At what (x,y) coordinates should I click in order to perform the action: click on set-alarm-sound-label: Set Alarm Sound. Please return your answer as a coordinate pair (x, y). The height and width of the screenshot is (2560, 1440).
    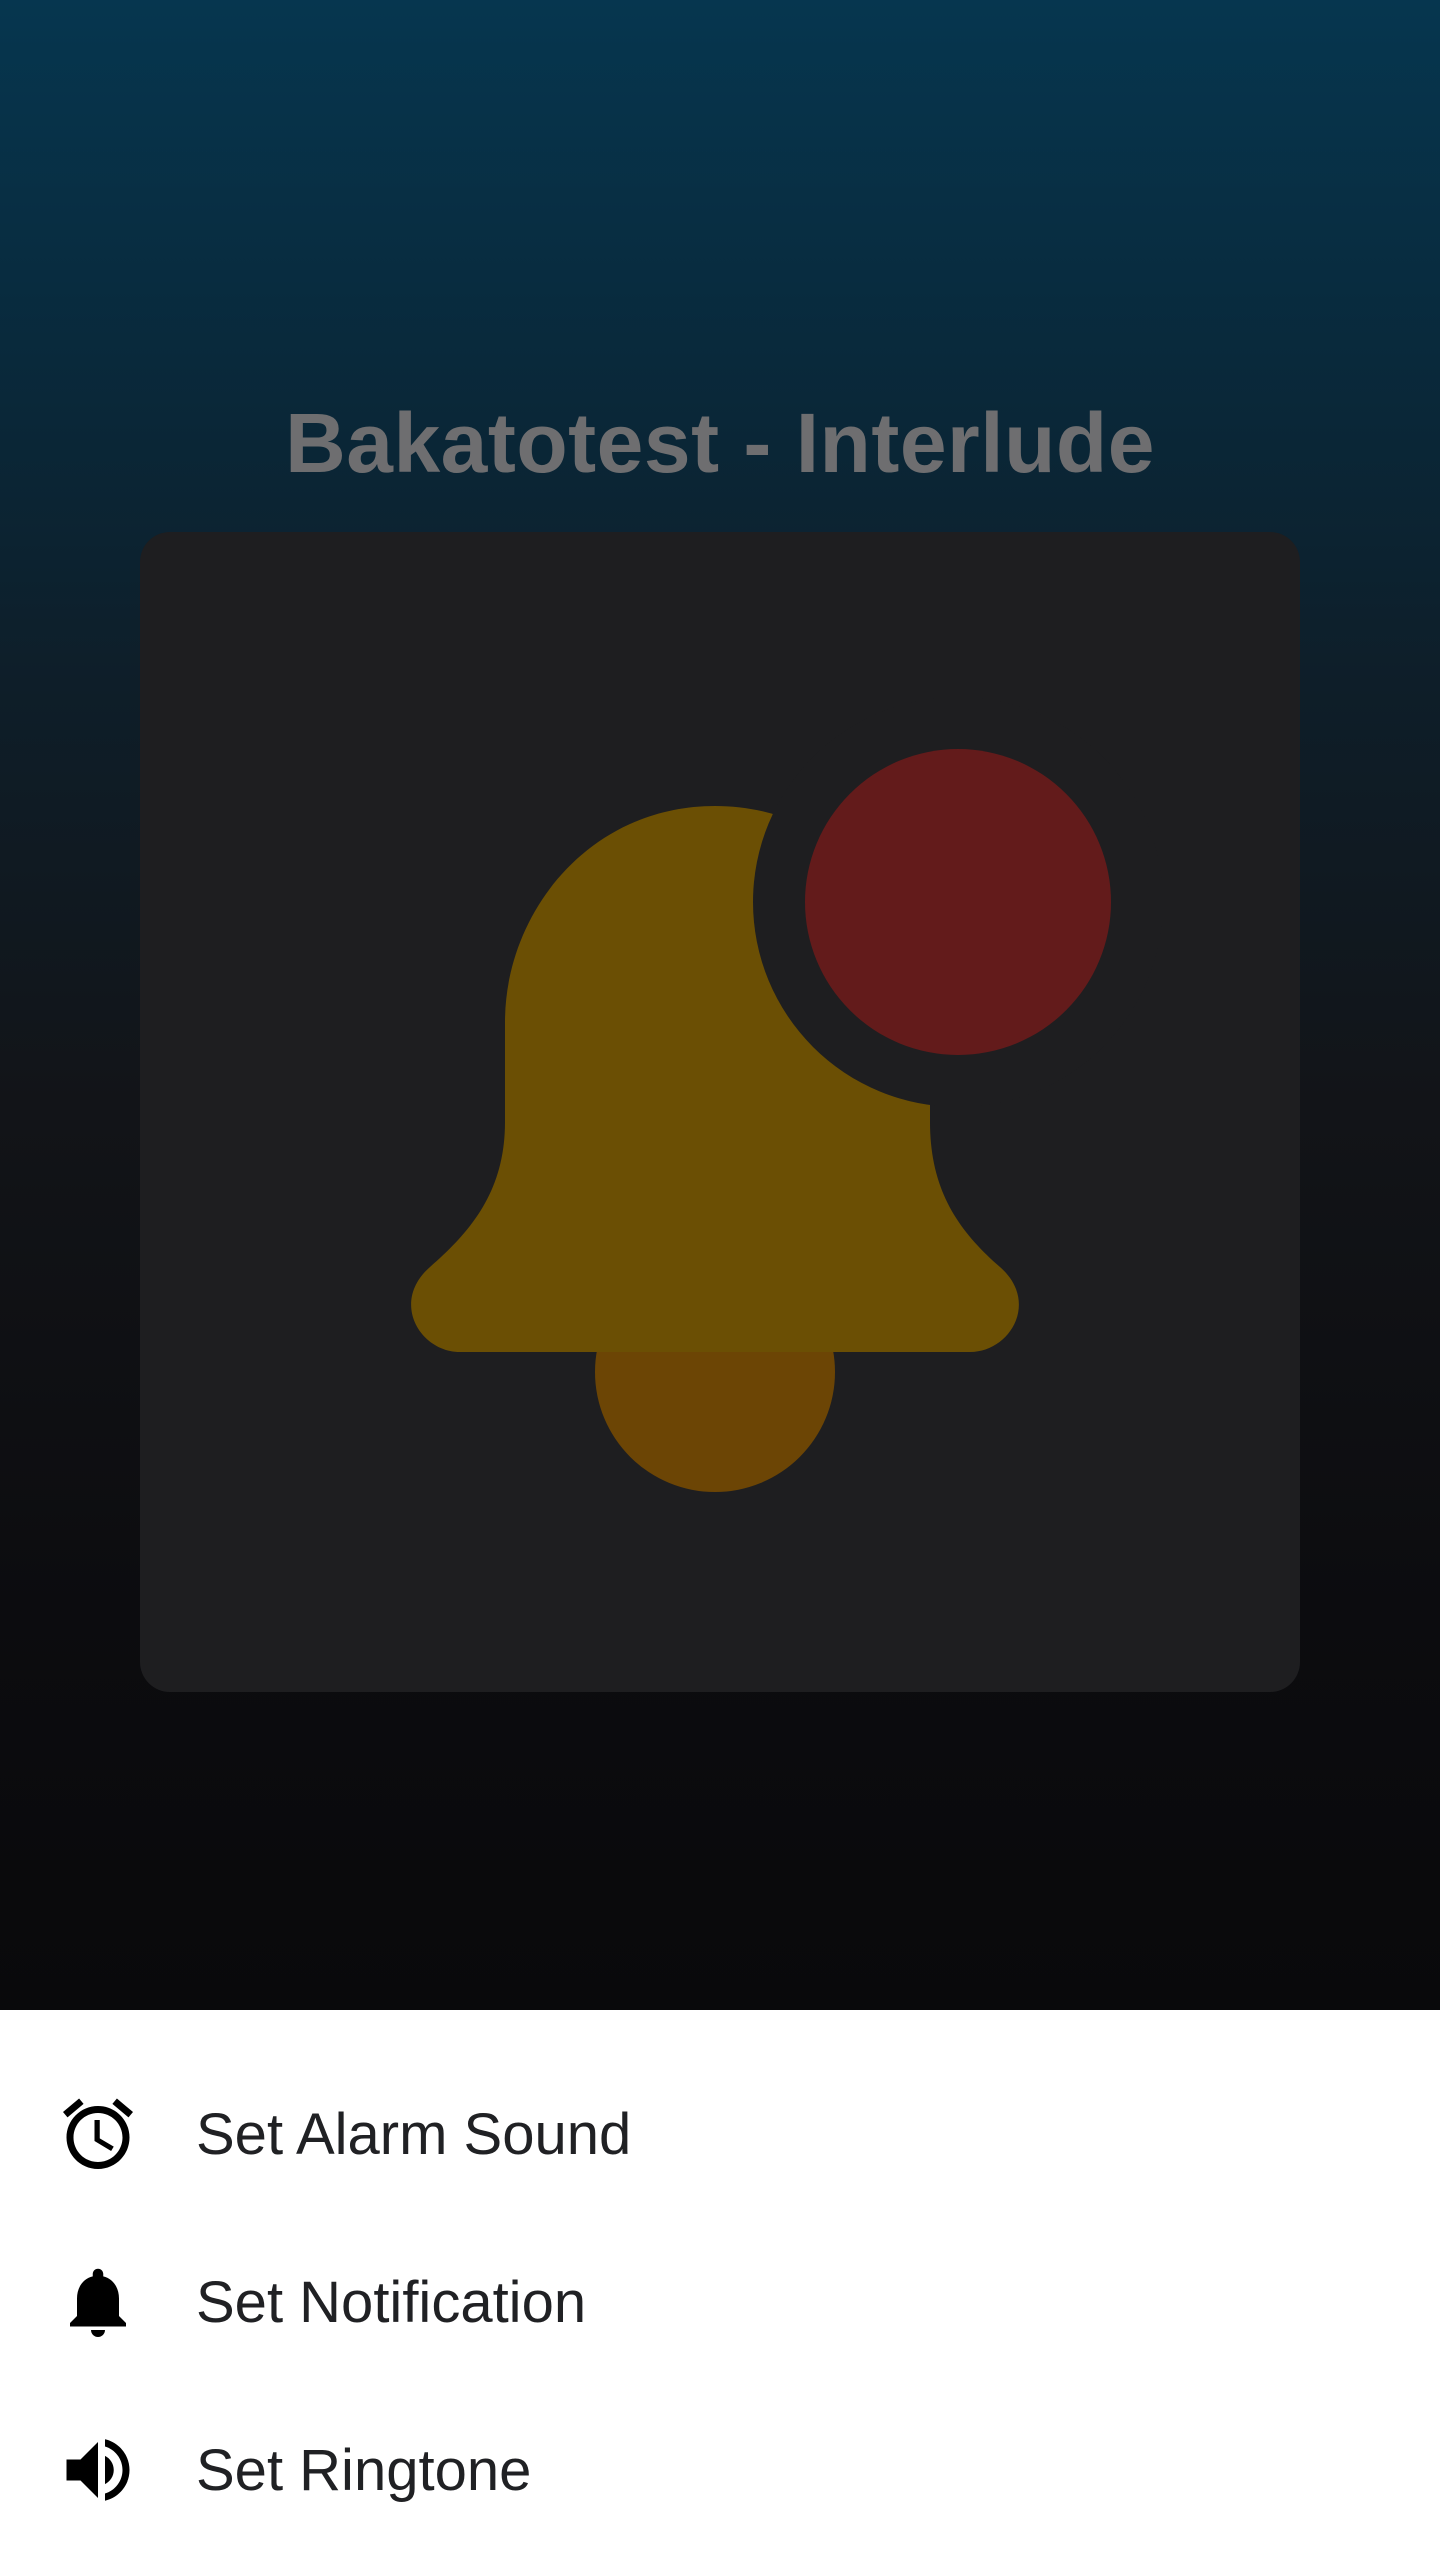
    Looking at the image, I should click on (414, 2134).